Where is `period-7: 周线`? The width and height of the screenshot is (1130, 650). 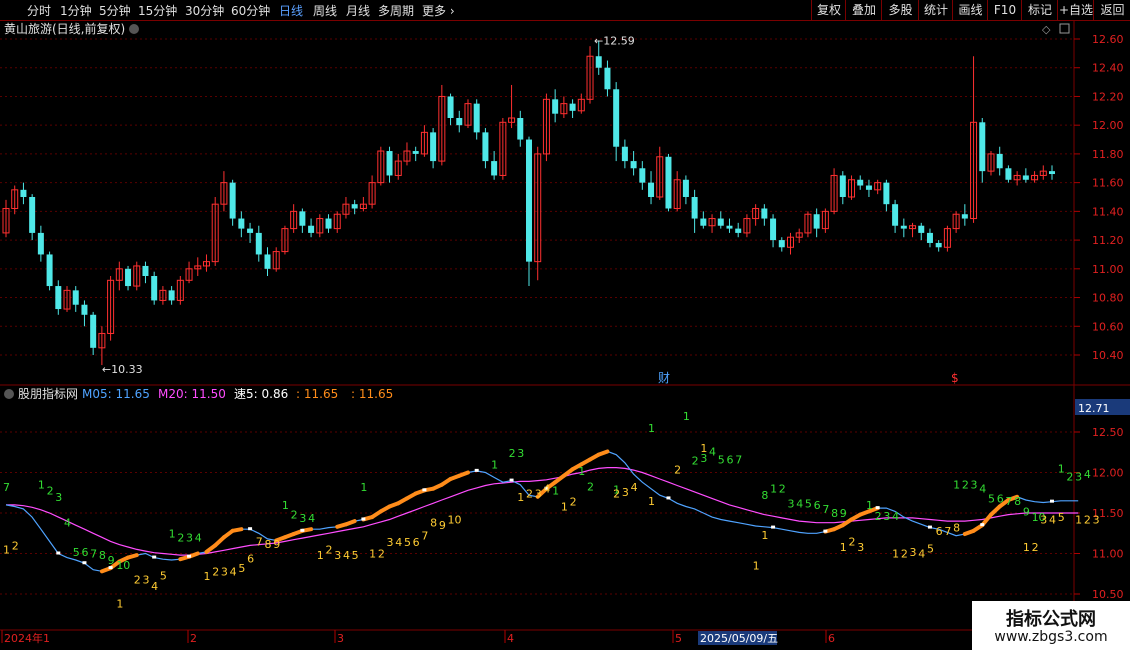
period-7: 周线 is located at coordinates (325, 10).